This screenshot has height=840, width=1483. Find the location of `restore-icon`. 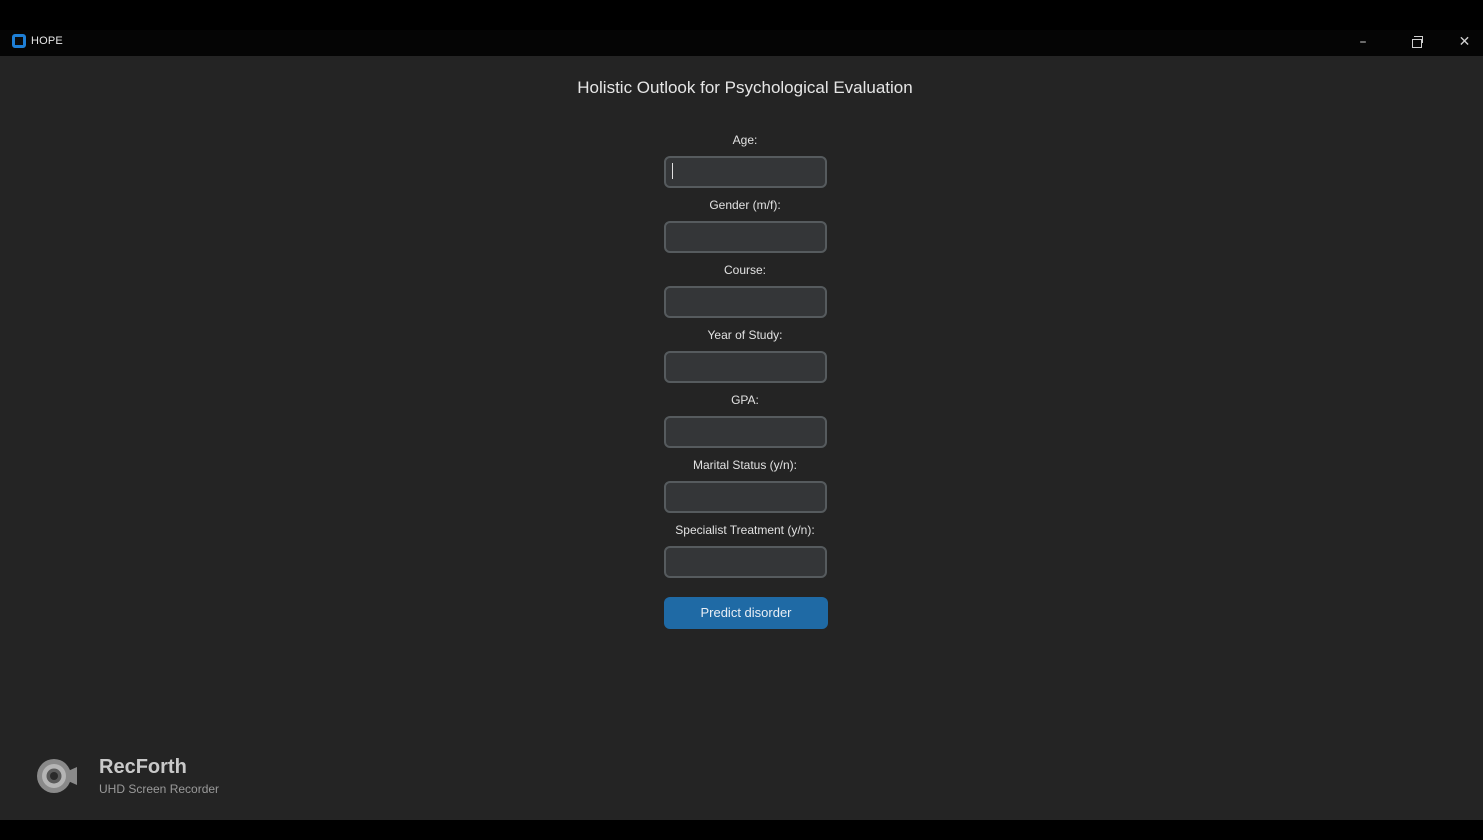

restore-icon is located at coordinates (1417, 42).